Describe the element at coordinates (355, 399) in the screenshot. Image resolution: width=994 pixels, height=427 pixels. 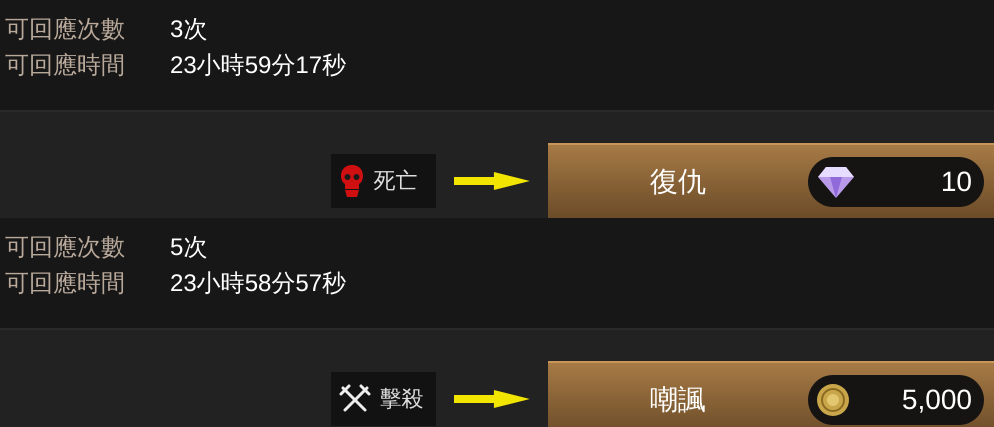
I see `crossed-swords-icon` at that location.